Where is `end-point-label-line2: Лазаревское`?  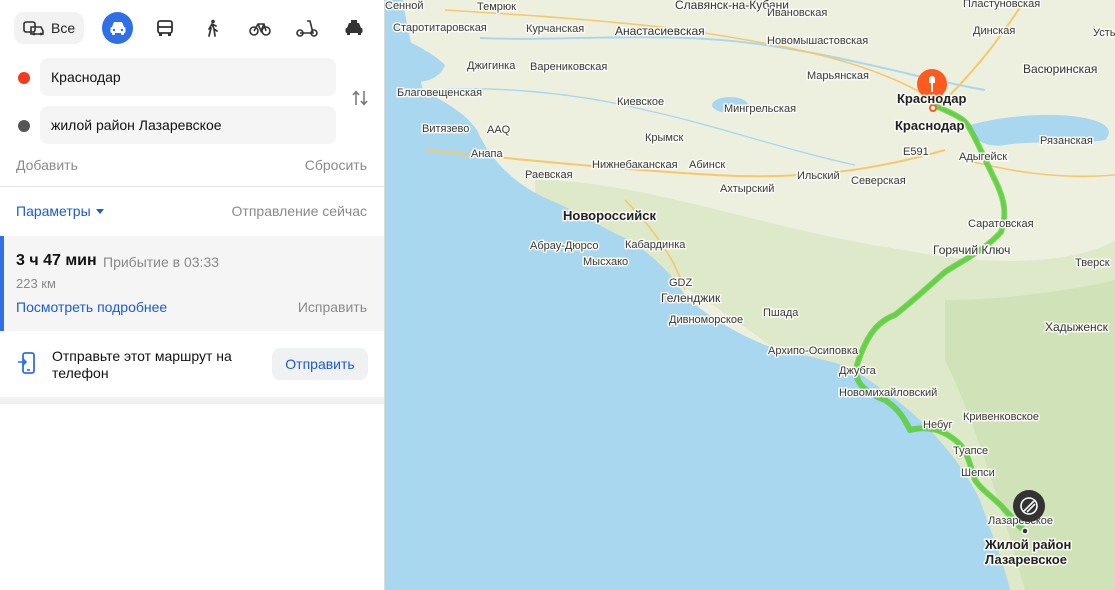 end-point-label-line2: Лазаревское is located at coordinates (1026, 559).